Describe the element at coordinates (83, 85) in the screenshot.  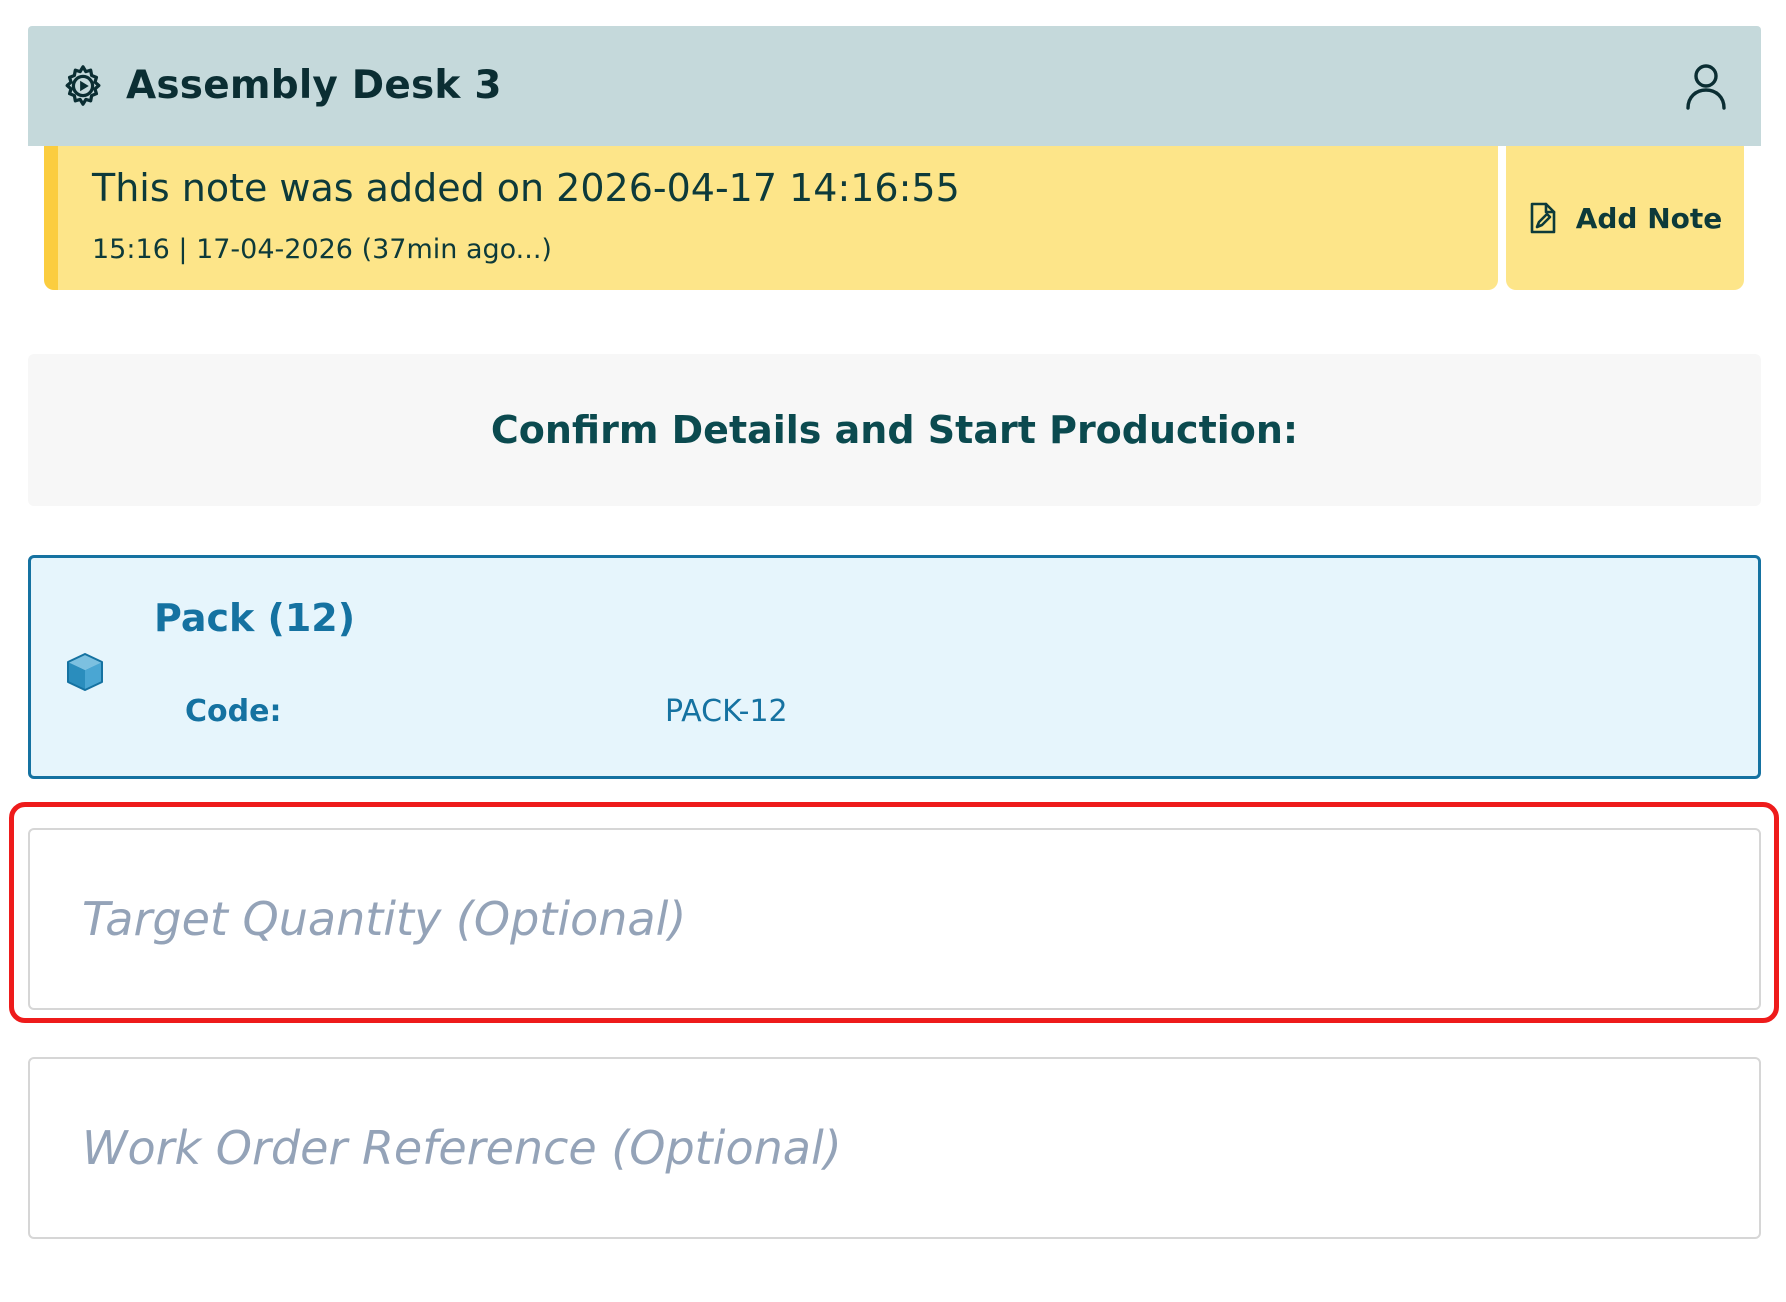
I see `gear-play-icon` at that location.